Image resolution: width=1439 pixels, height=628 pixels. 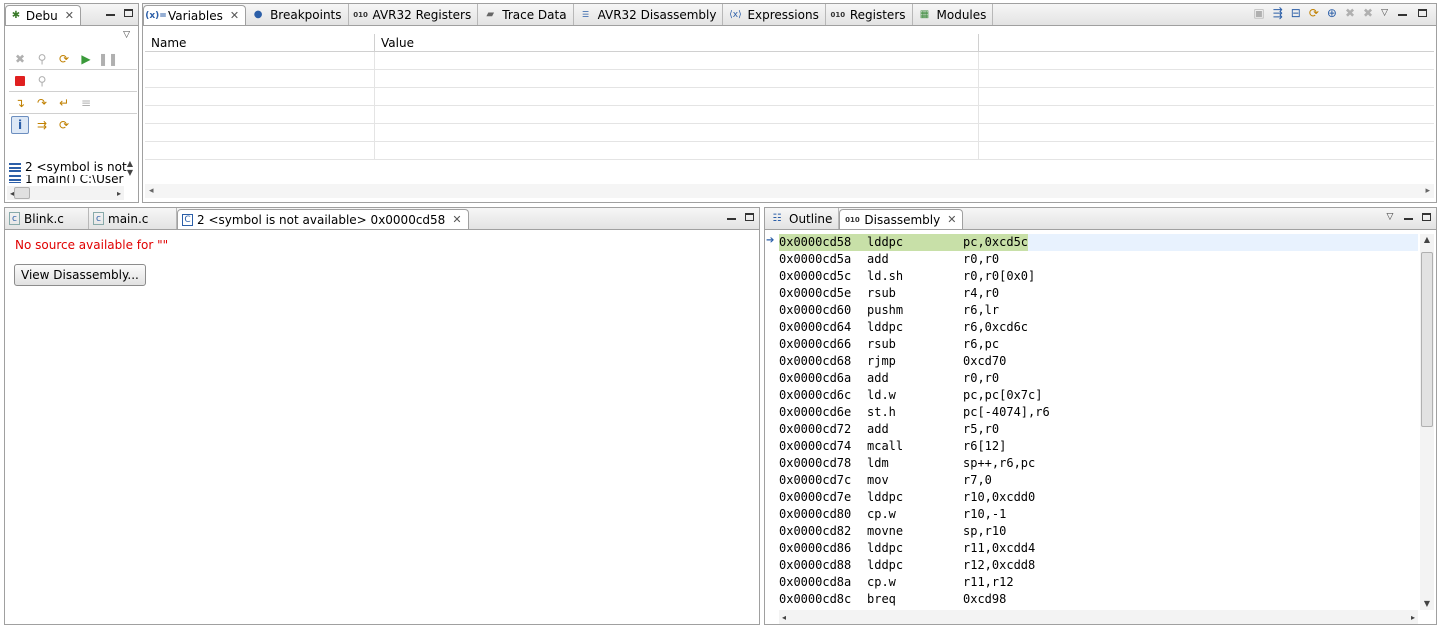 I want to click on tab-outline: ☷ Outline, so click(x=802, y=218).